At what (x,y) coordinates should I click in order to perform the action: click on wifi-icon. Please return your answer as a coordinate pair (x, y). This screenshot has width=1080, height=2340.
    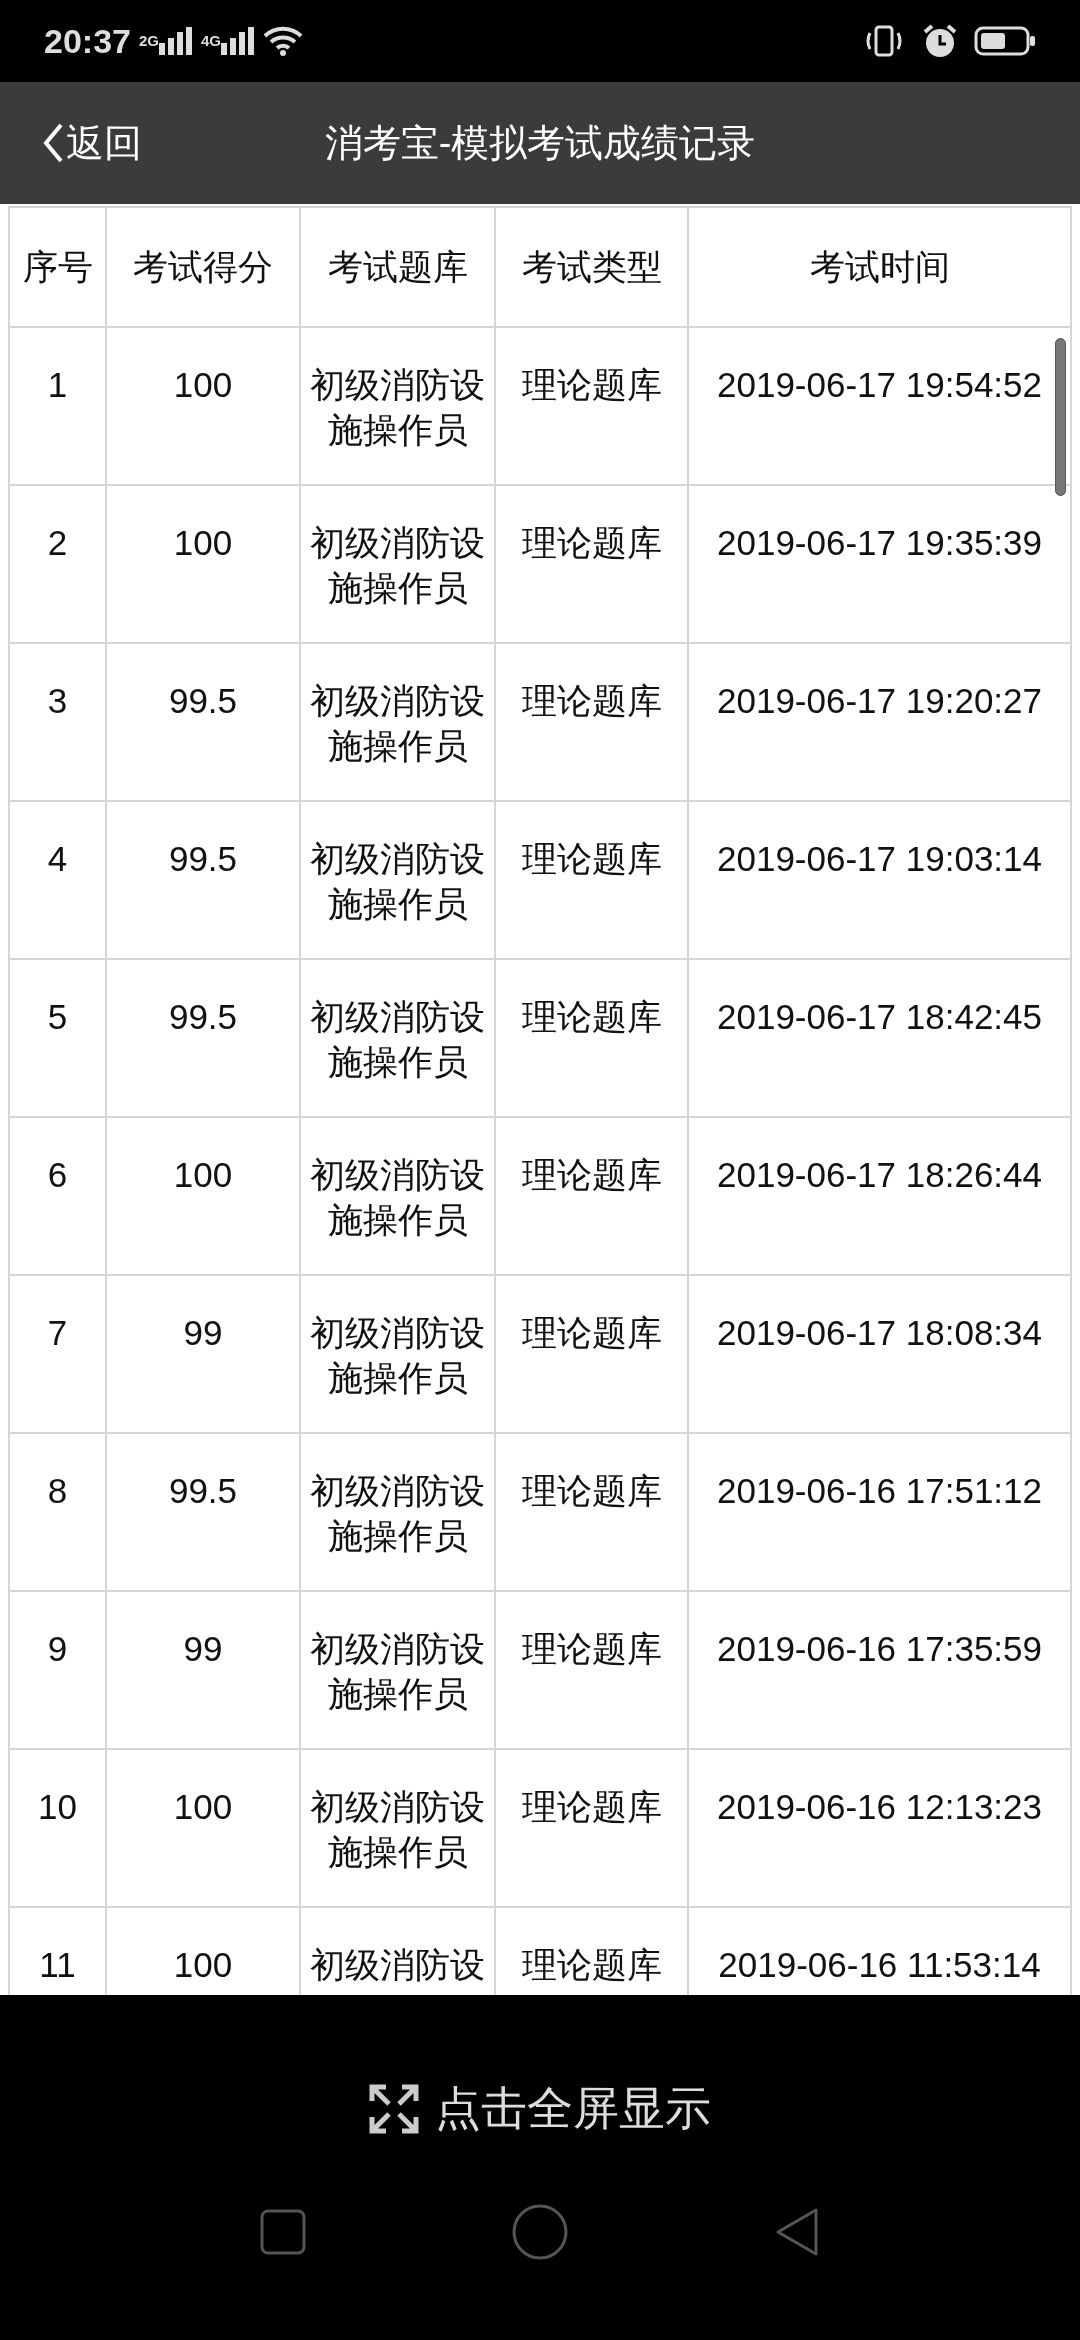
    Looking at the image, I should click on (283, 41).